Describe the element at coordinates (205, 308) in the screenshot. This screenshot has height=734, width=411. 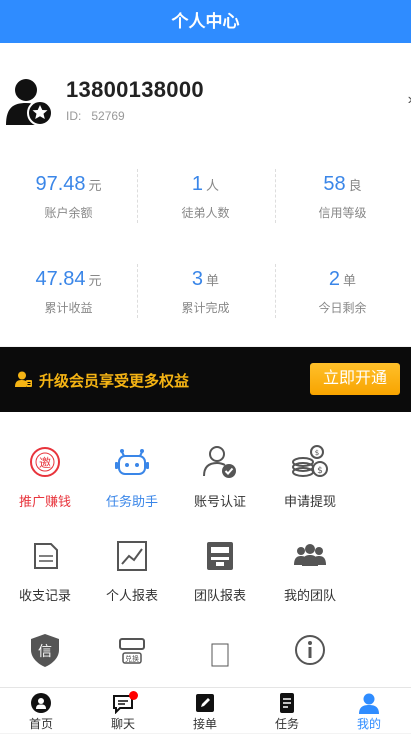
I see `stat-label: 累计完成` at that location.